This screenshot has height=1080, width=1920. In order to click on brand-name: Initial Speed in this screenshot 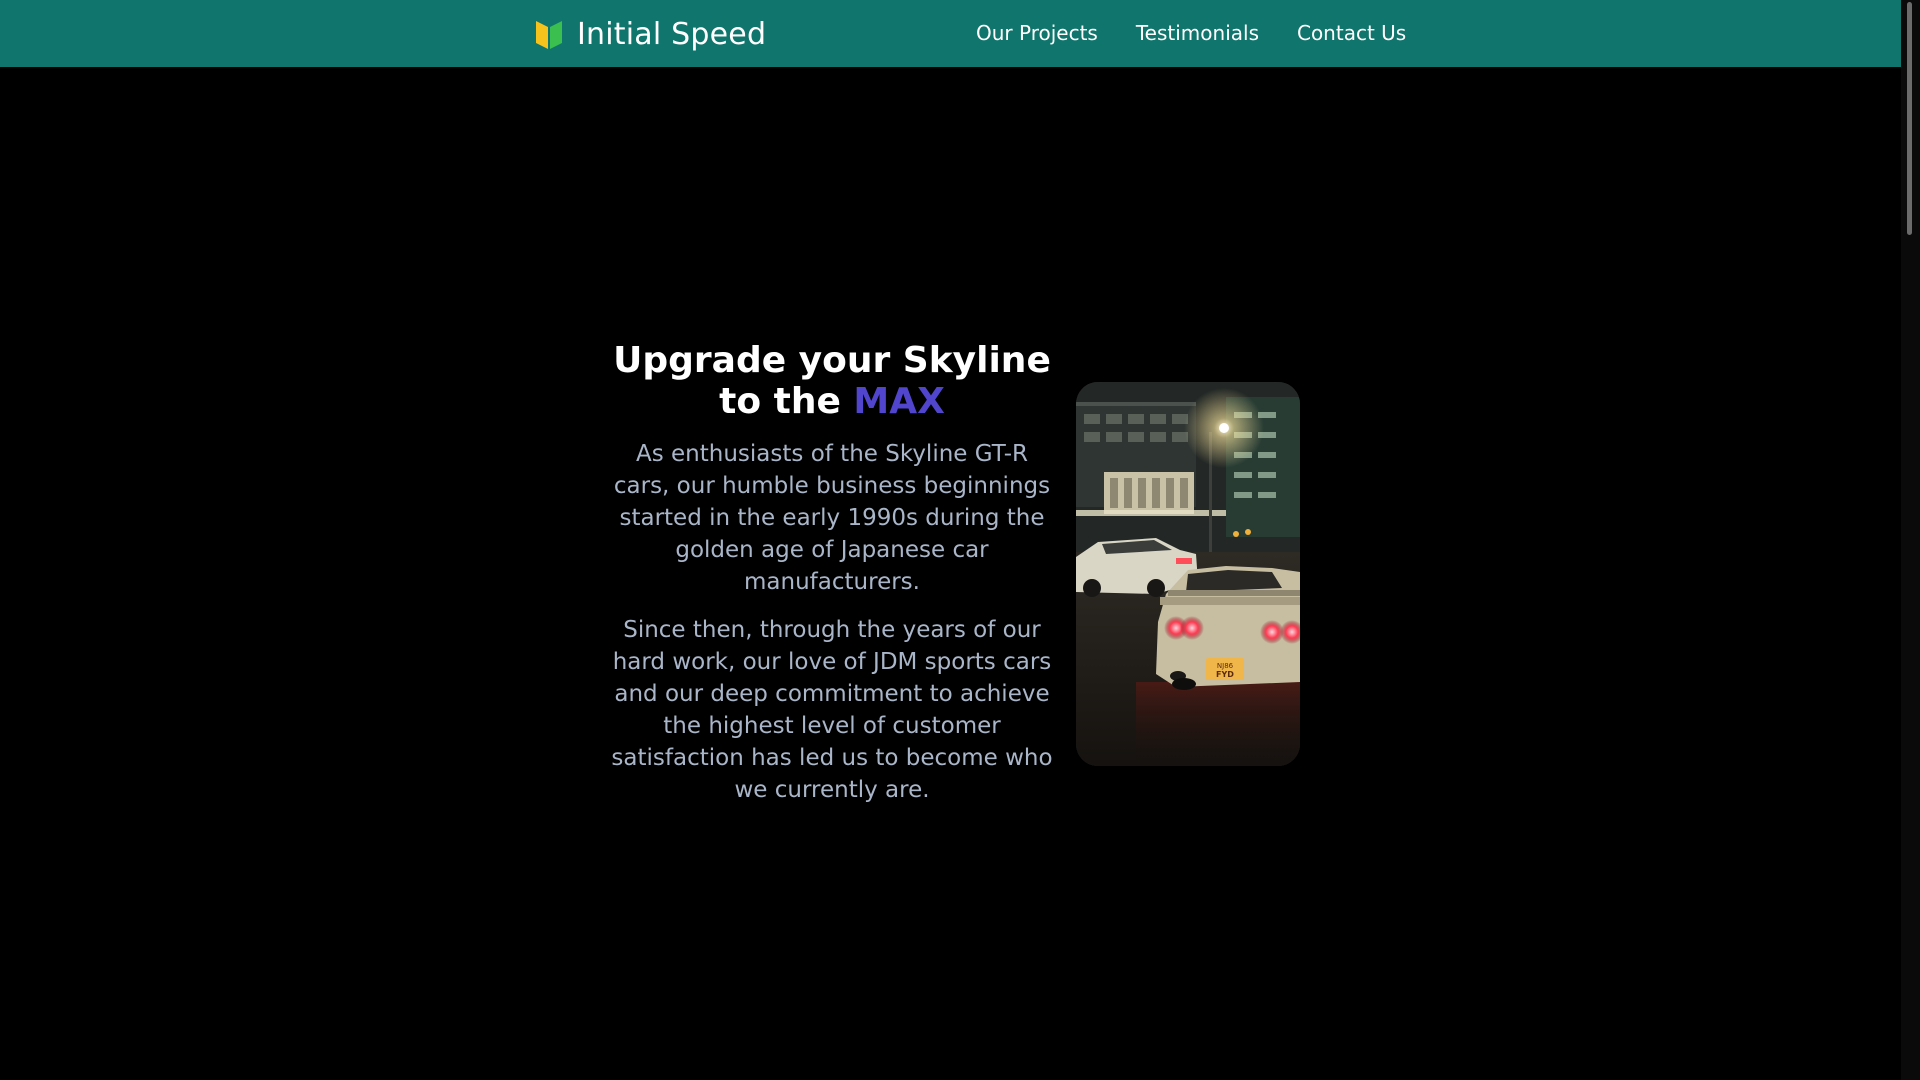, I will do `click(672, 34)`.